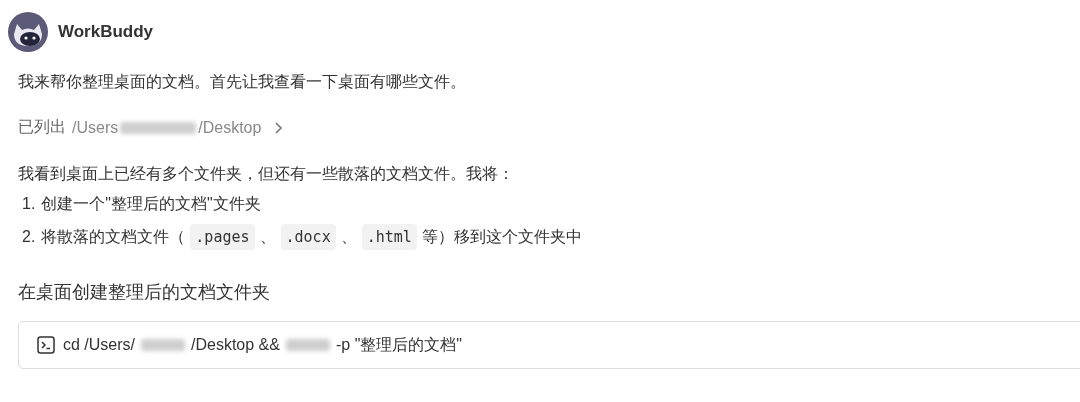 This screenshot has height=402, width=1080. Describe the element at coordinates (501, 237) in the screenshot. I see `text: 等）移到这个文件夹中` at that location.